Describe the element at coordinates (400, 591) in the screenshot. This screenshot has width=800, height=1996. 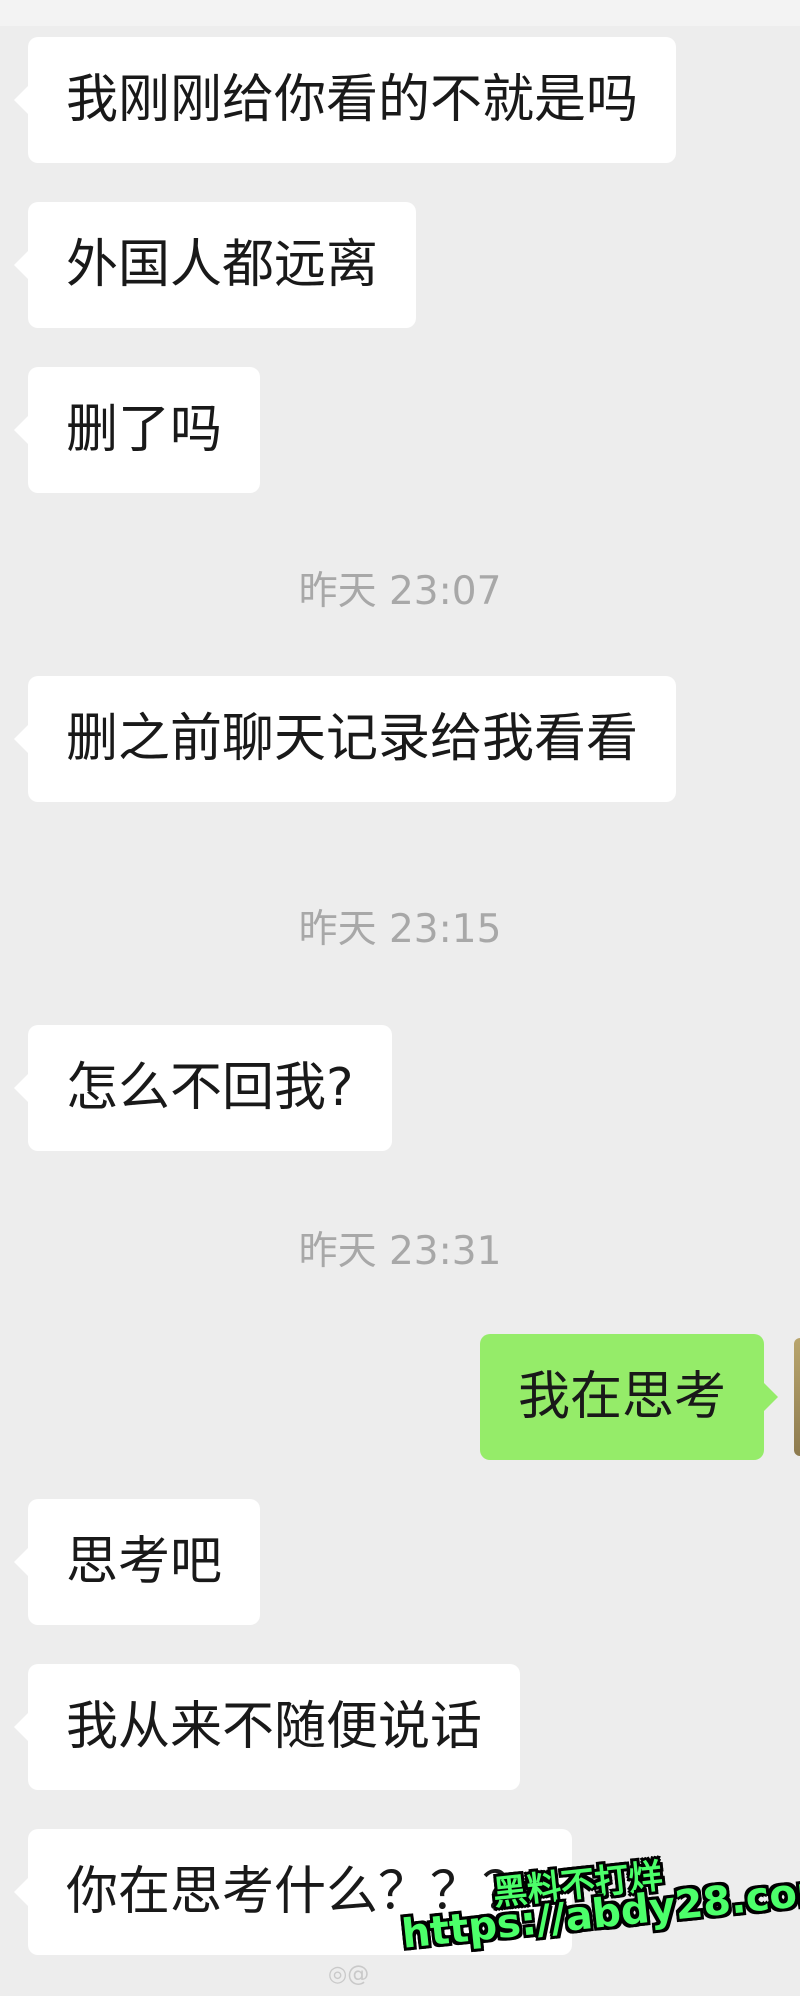
I see `chat-timestamp: 昨天 23:07` at that location.